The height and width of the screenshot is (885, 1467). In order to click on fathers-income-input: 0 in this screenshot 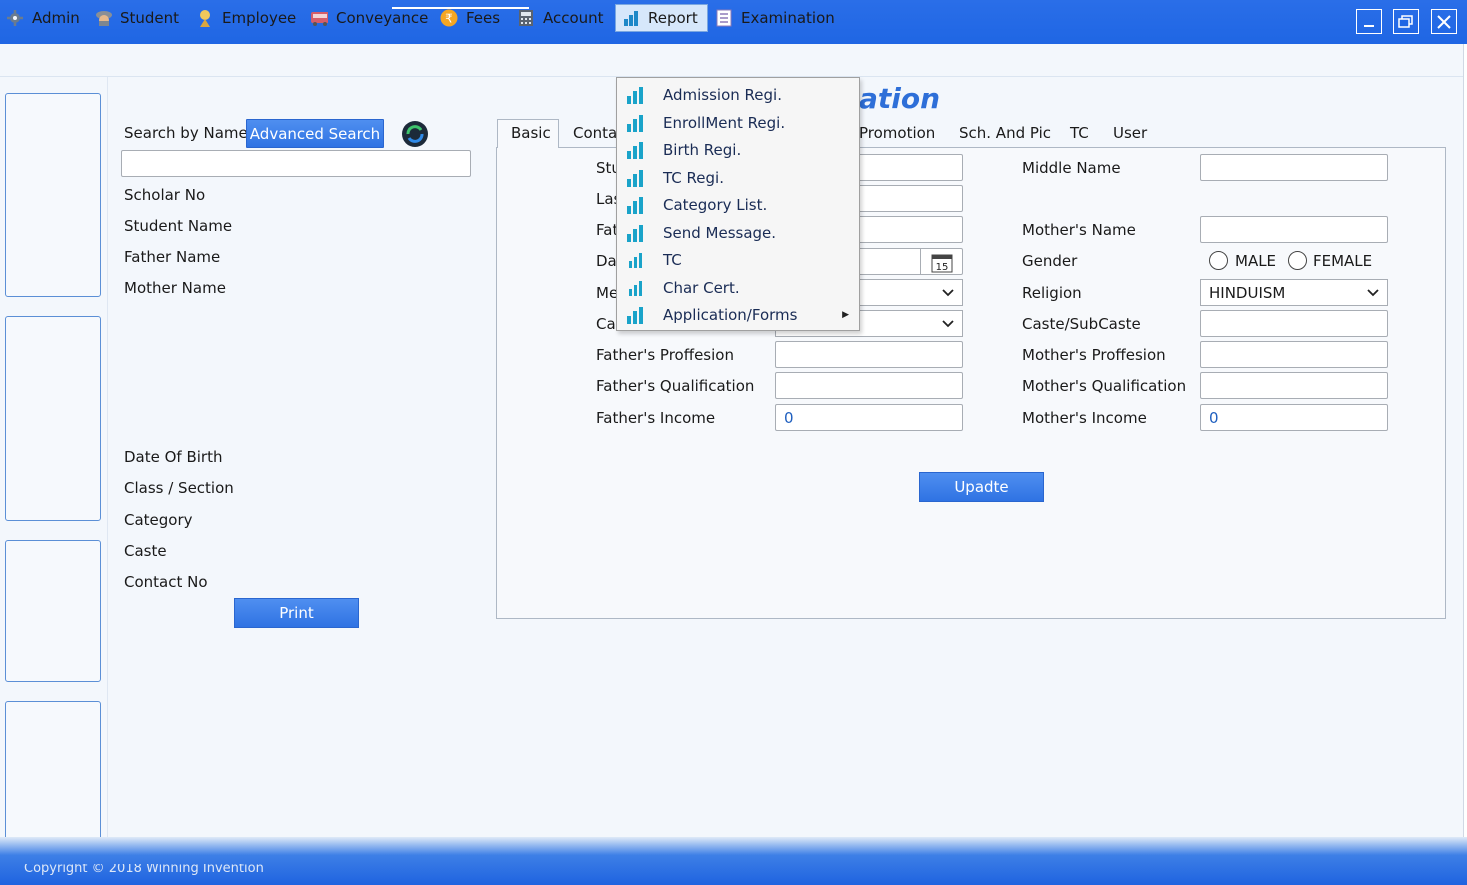, I will do `click(869, 417)`.